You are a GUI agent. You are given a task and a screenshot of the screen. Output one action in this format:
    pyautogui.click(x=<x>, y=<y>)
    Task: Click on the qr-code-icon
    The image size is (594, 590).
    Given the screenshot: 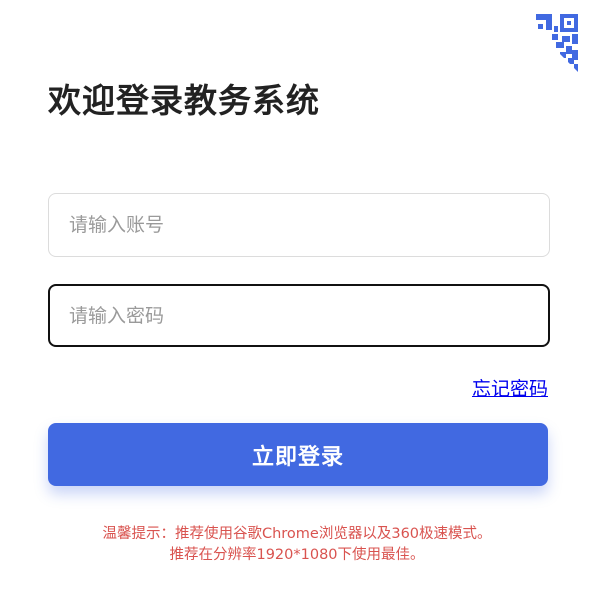 What is the action you would take?
    pyautogui.click(x=557, y=43)
    